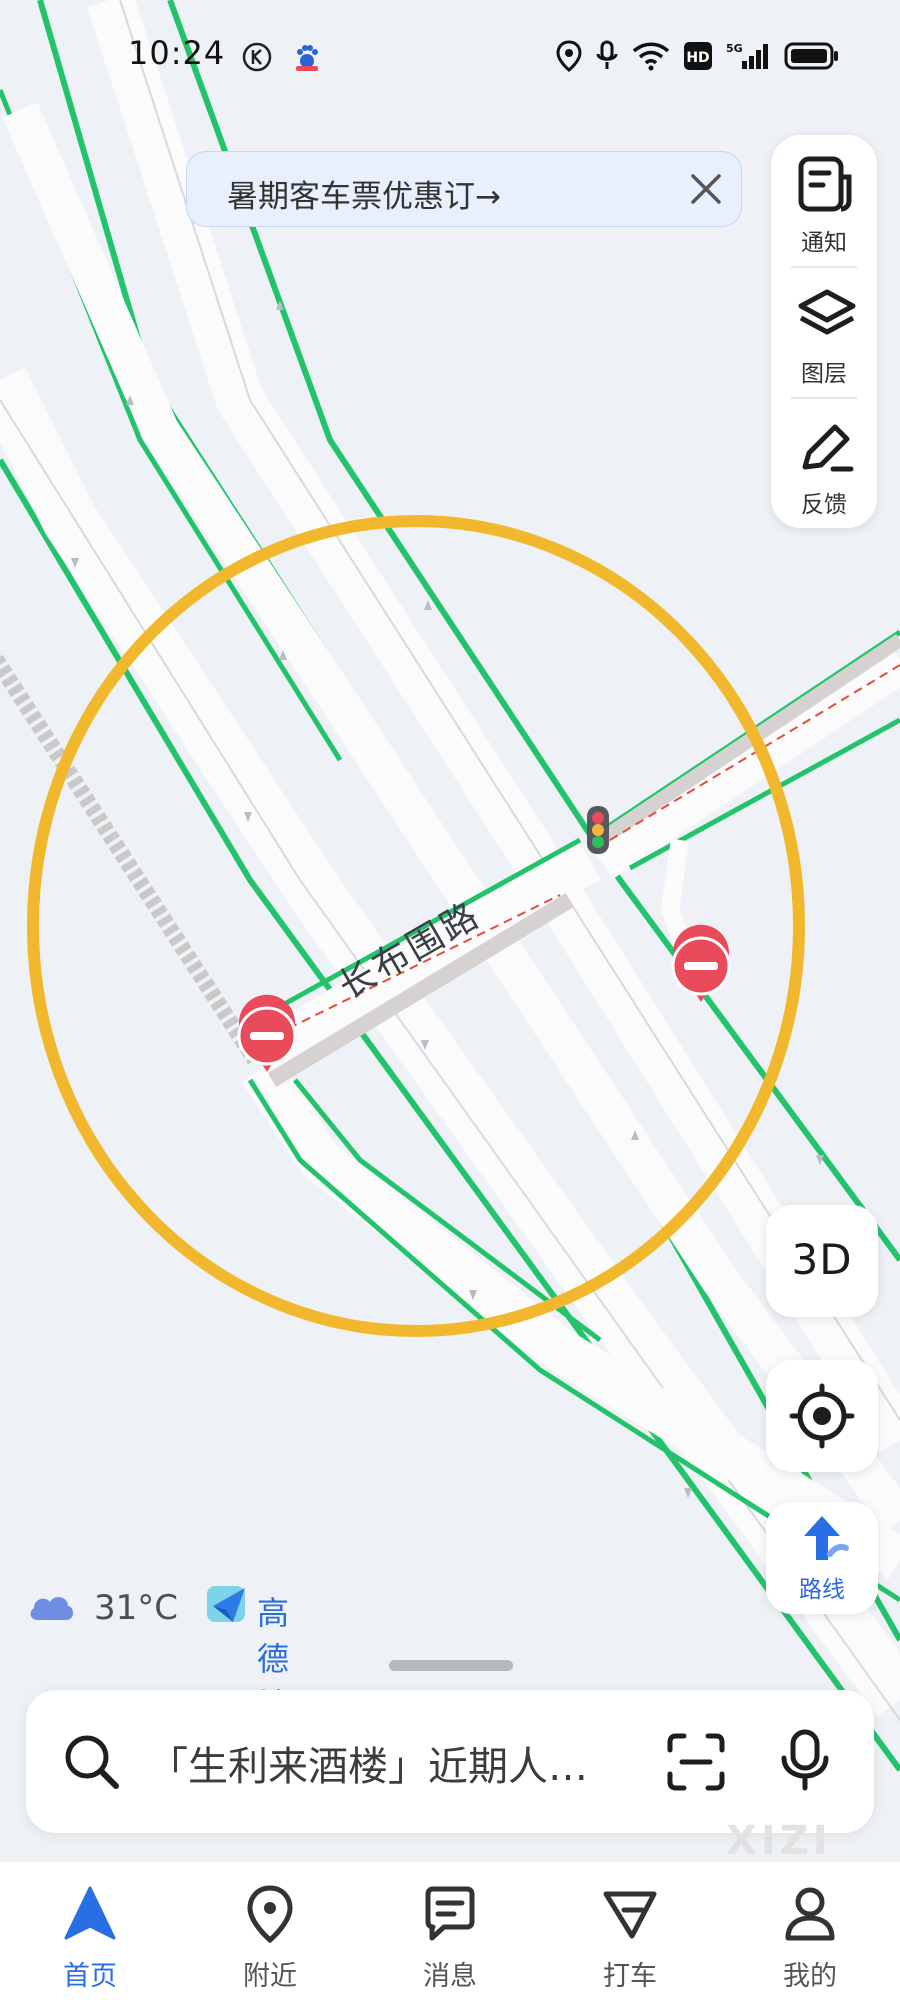 The width and height of the screenshot is (900, 2000). I want to click on cloud-icon, so click(51, 1608).